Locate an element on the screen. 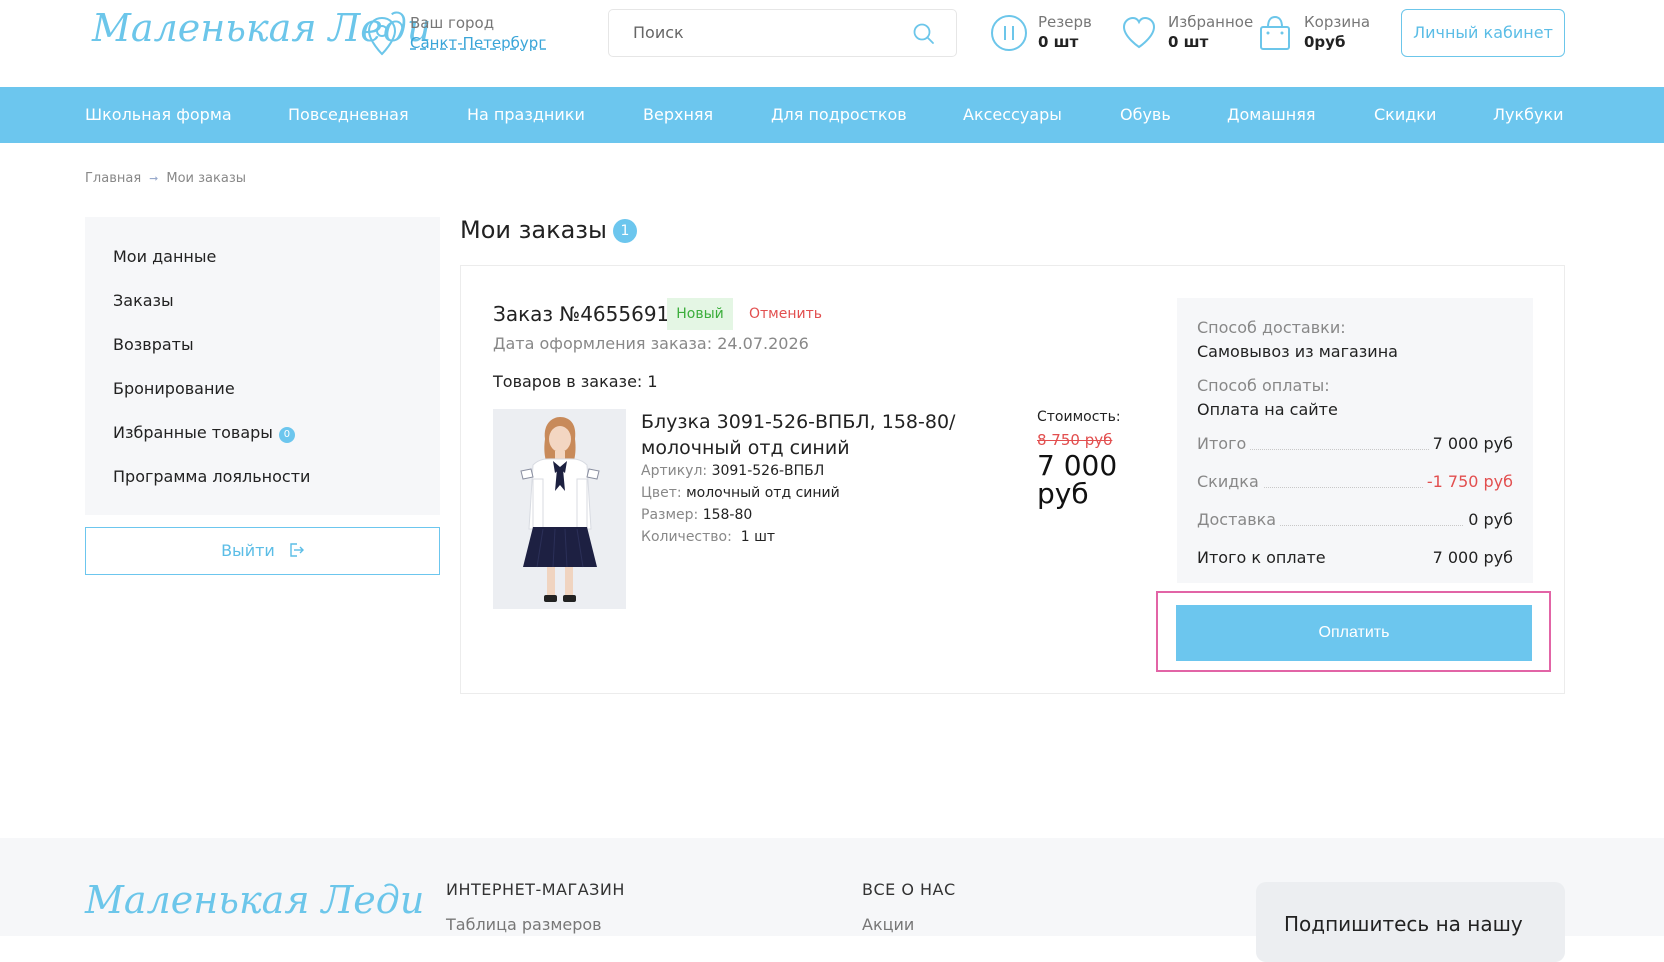 This screenshot has height=962, width=1664. city-label: Ваш город is located at coordinates (452, 23).